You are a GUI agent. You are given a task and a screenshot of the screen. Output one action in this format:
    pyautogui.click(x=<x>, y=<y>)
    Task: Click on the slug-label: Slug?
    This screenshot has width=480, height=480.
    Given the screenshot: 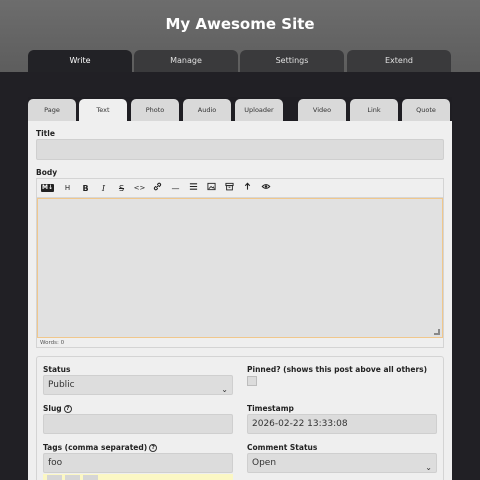 What is the action you would take?
    pyautogui.click(x=57, y=408)
    